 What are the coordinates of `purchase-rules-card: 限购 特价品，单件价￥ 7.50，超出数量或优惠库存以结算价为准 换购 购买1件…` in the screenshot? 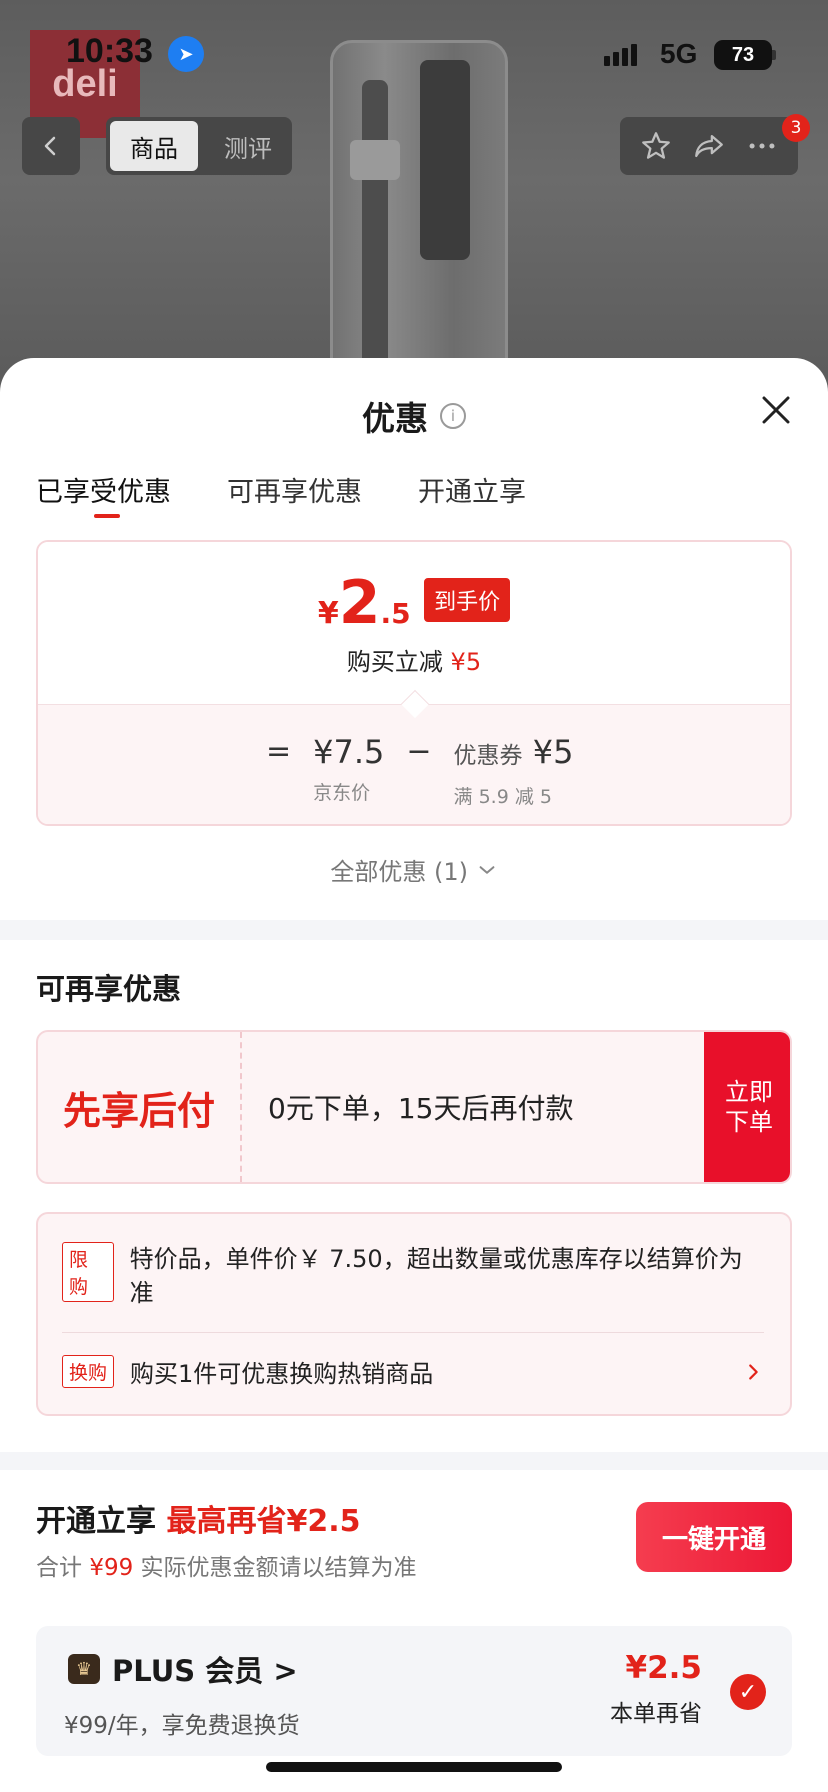 It's located at (414, 1314).